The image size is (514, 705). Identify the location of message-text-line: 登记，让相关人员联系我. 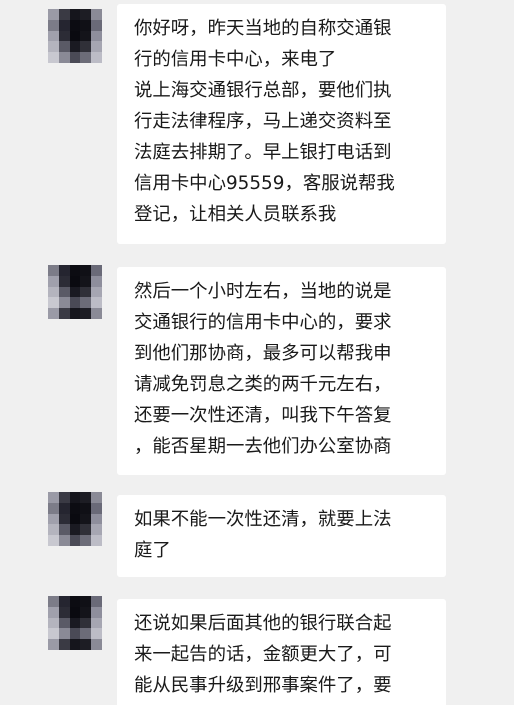
(235, 214).